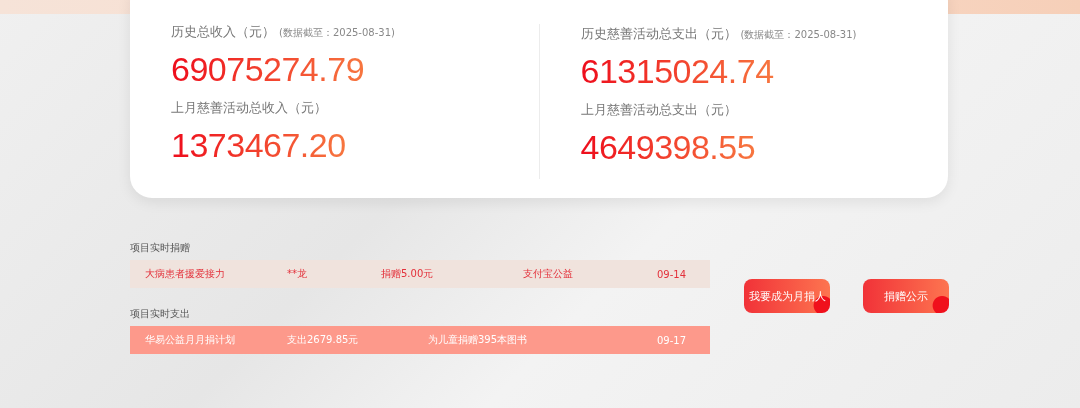  What do you see at coordinates (672, 340) in the screenshot?
I see `feed-cell: 09-17` at bounding box center [672, 340].